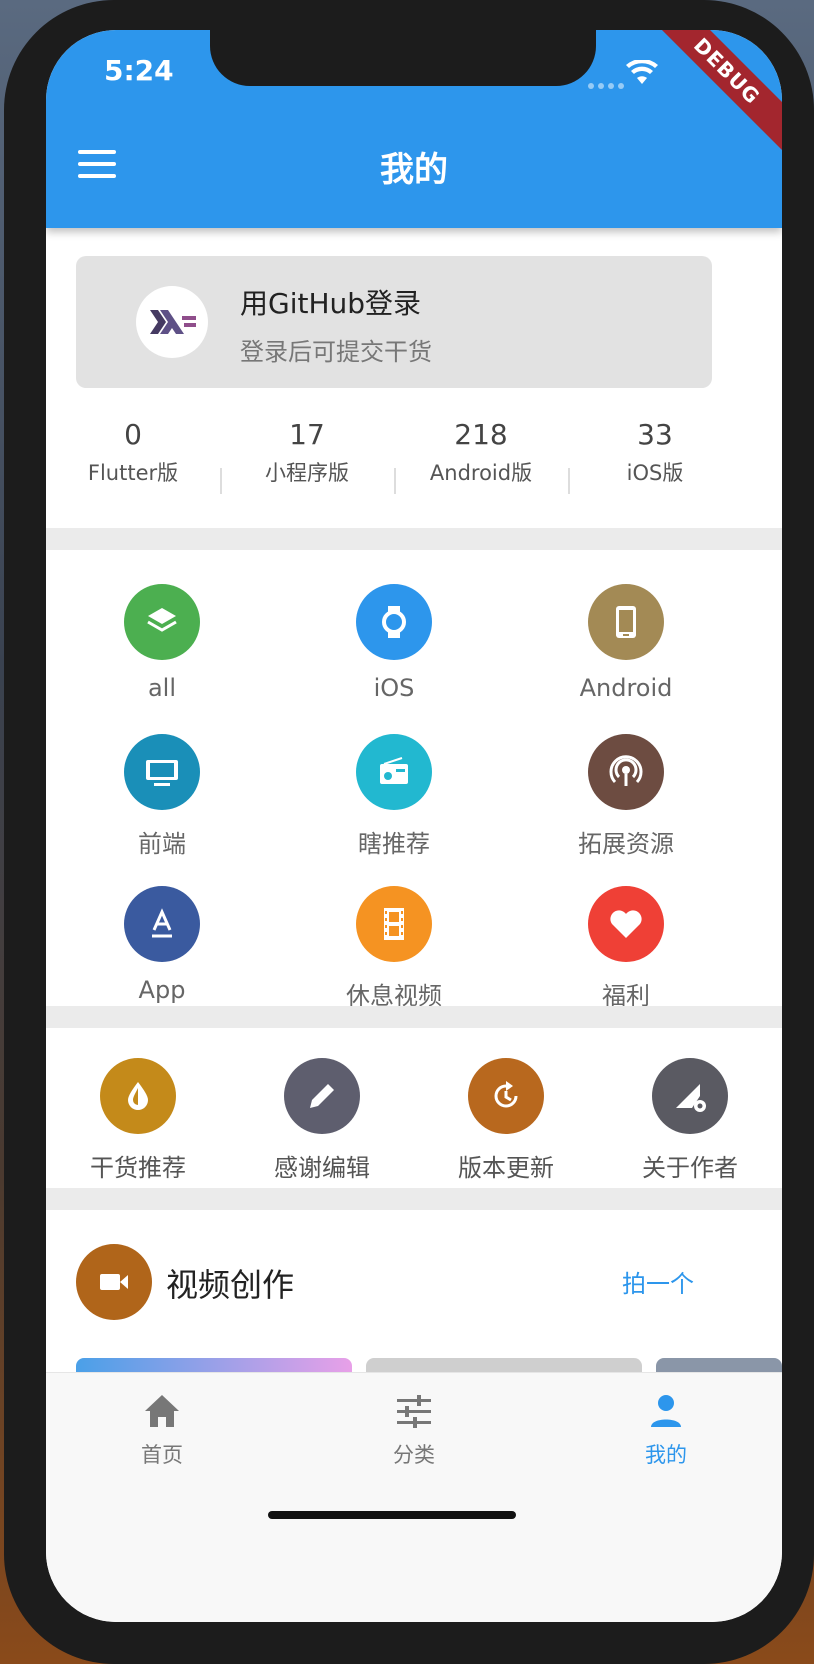  I want to click on tab-label: 分类, so click(414, 1455).